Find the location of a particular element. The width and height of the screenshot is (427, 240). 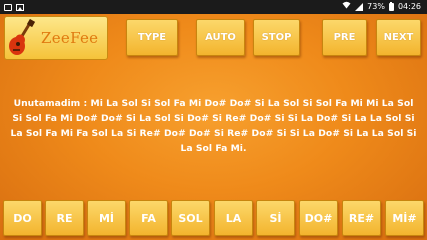

notification-square-icon is located at coordinates (8, 7).